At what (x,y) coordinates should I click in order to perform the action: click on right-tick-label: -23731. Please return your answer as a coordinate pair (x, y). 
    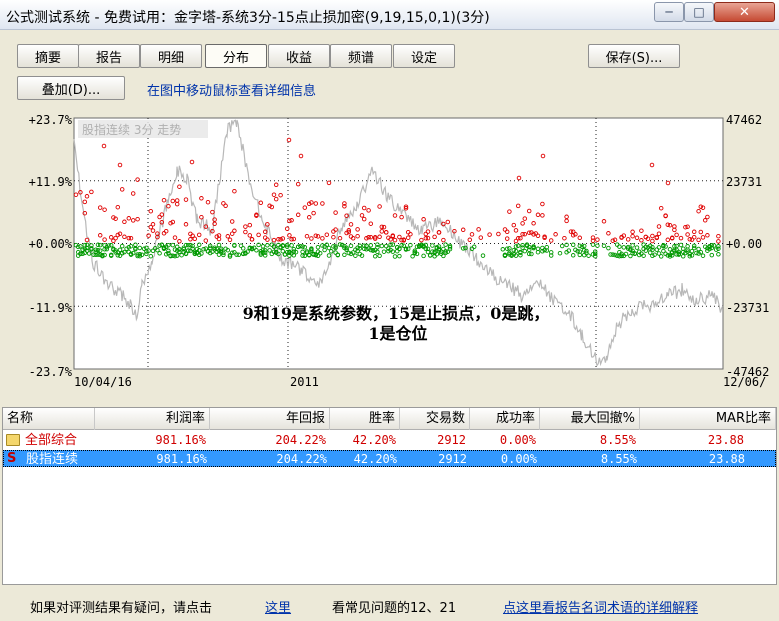
    Looking at the image, I should click on (747, 308).